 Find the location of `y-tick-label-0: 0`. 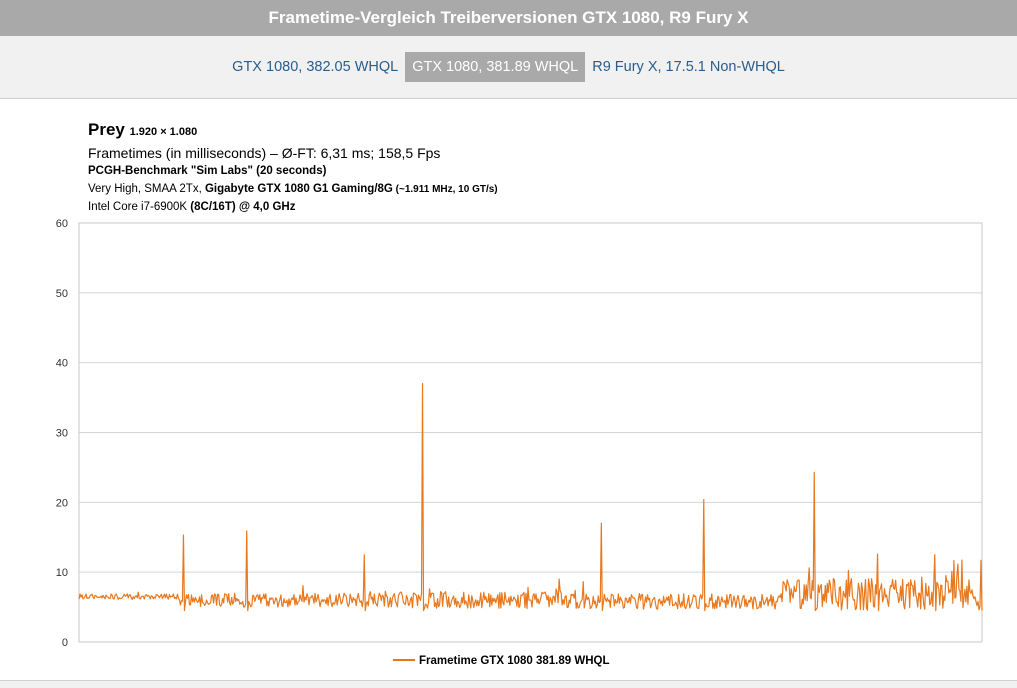

y-tick-label-0: 0 is located at coordinates (65, 643).